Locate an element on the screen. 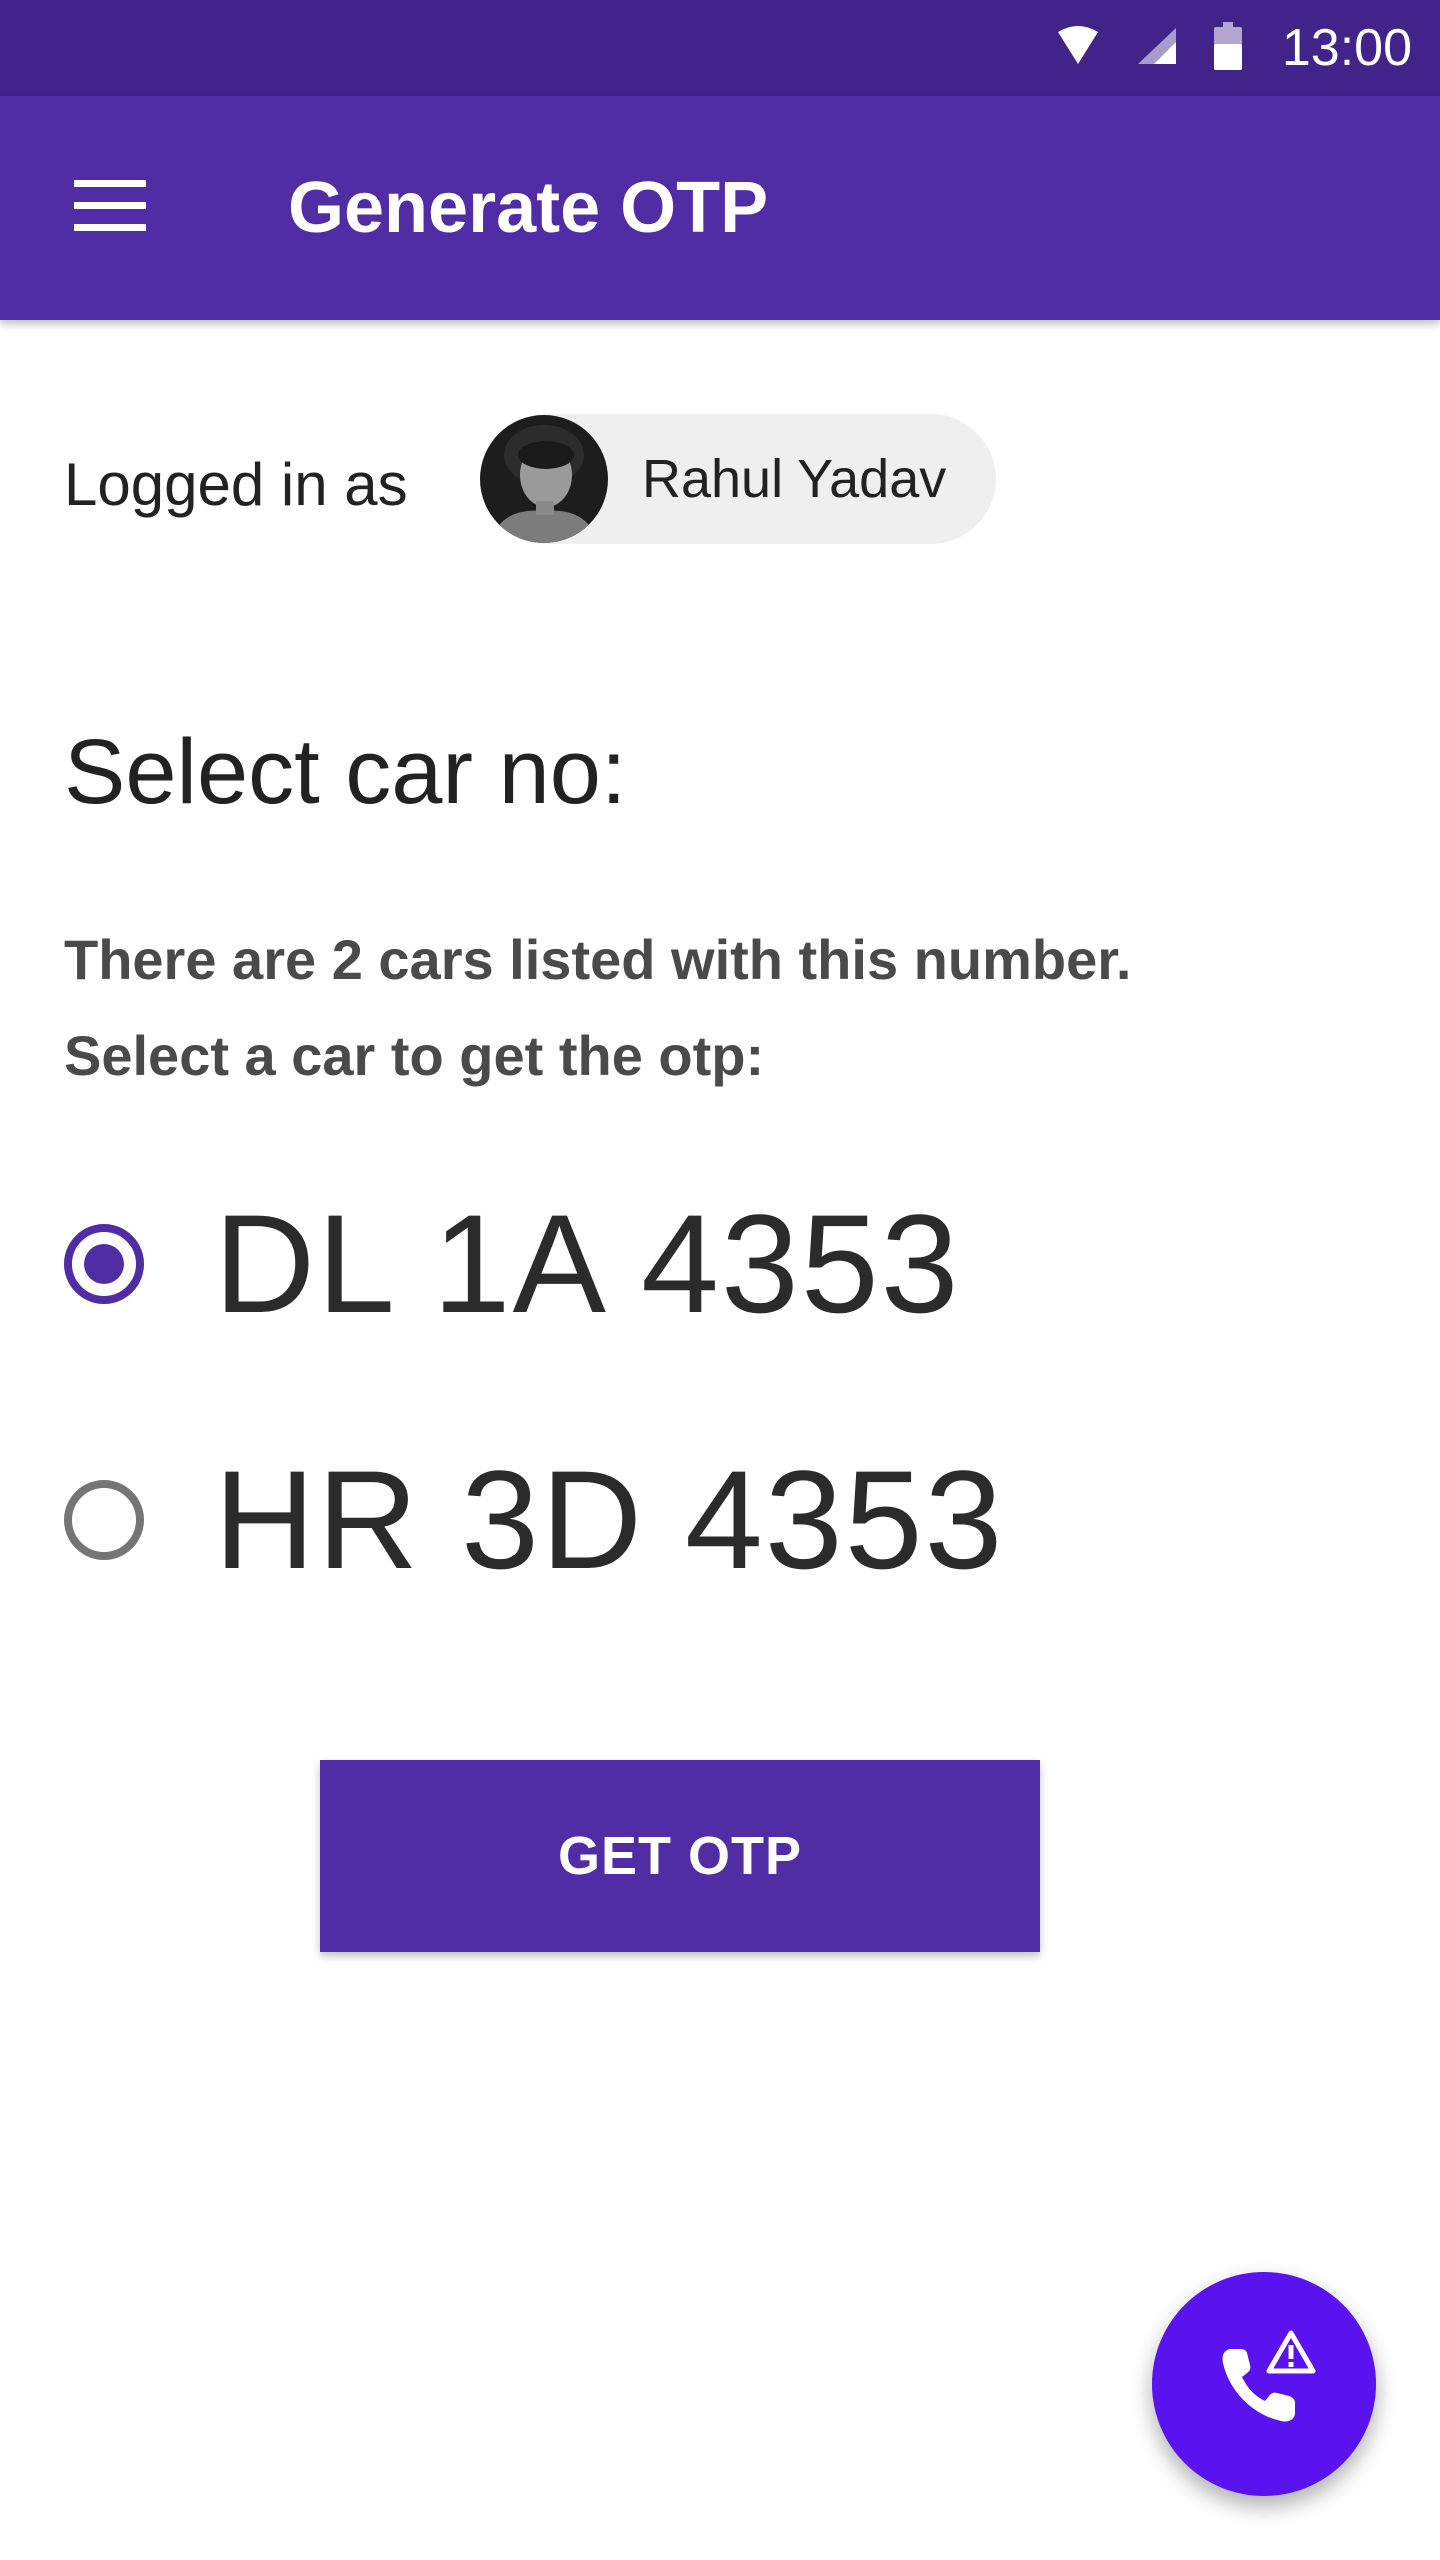  user-name: Rahul Yadav is located at coordinates (794, 479).